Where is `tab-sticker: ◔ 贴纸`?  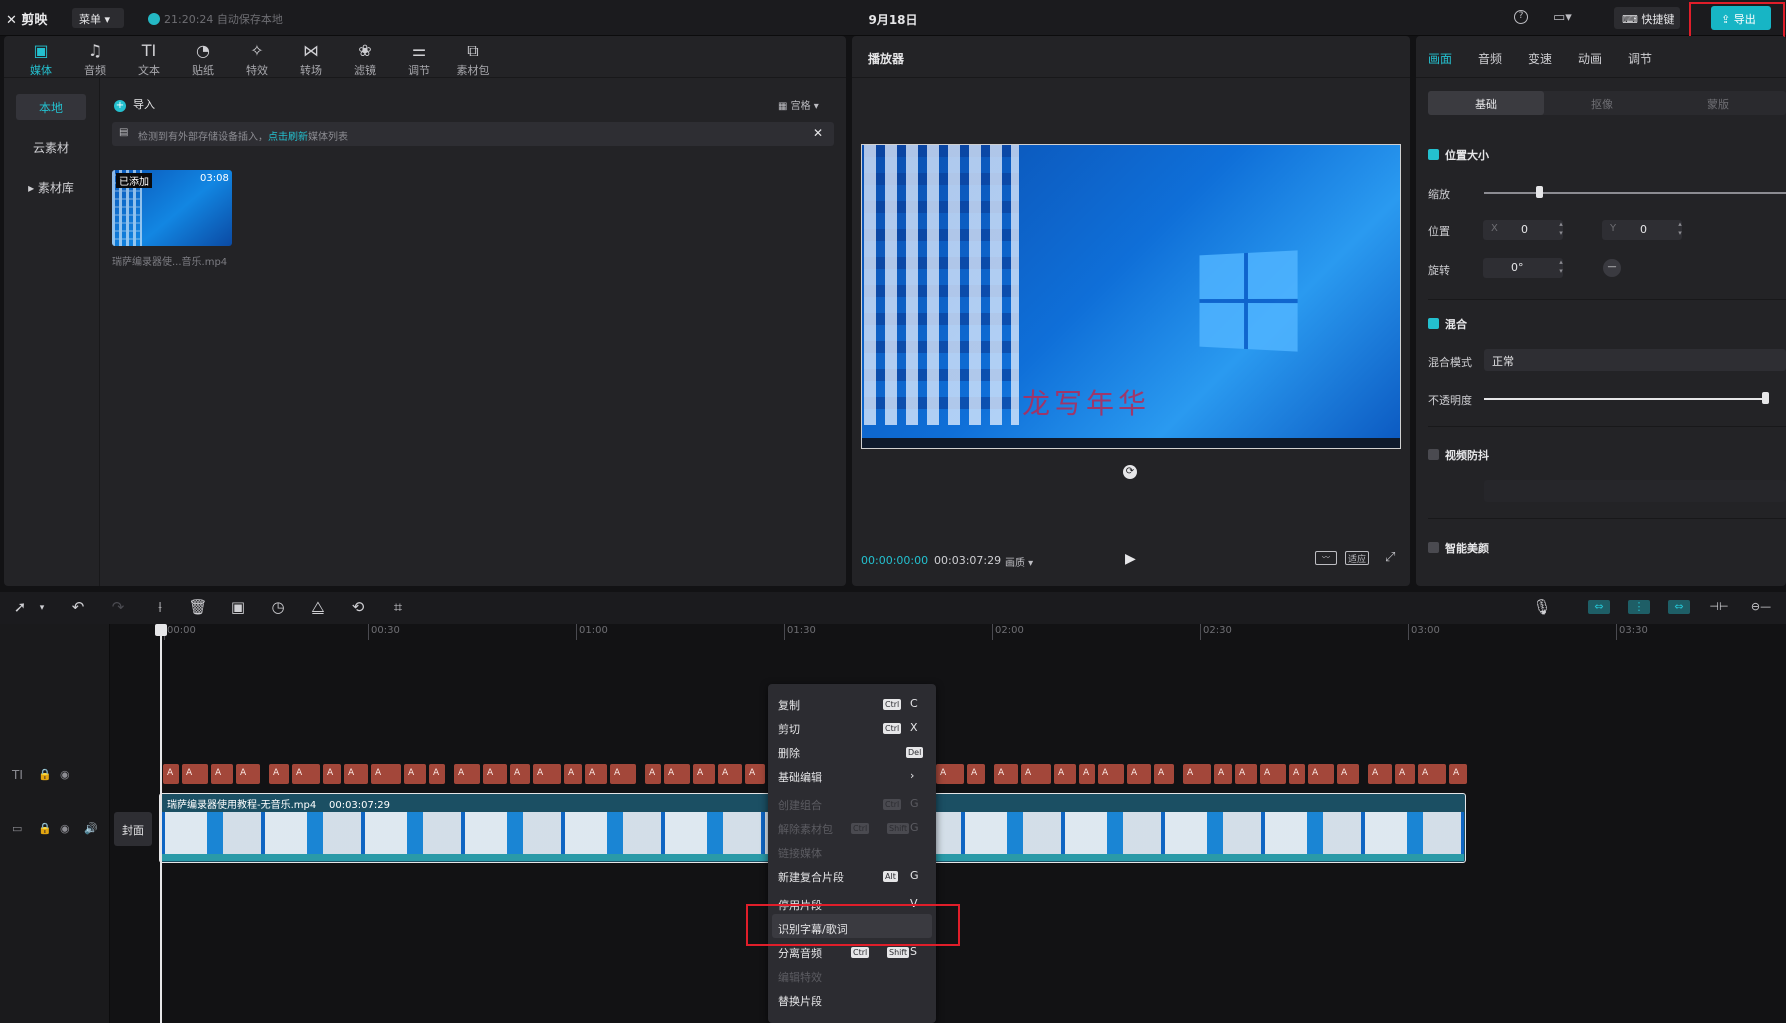 tab-sticker: ◔ 贴纸 is located at coordinates (203, 59).